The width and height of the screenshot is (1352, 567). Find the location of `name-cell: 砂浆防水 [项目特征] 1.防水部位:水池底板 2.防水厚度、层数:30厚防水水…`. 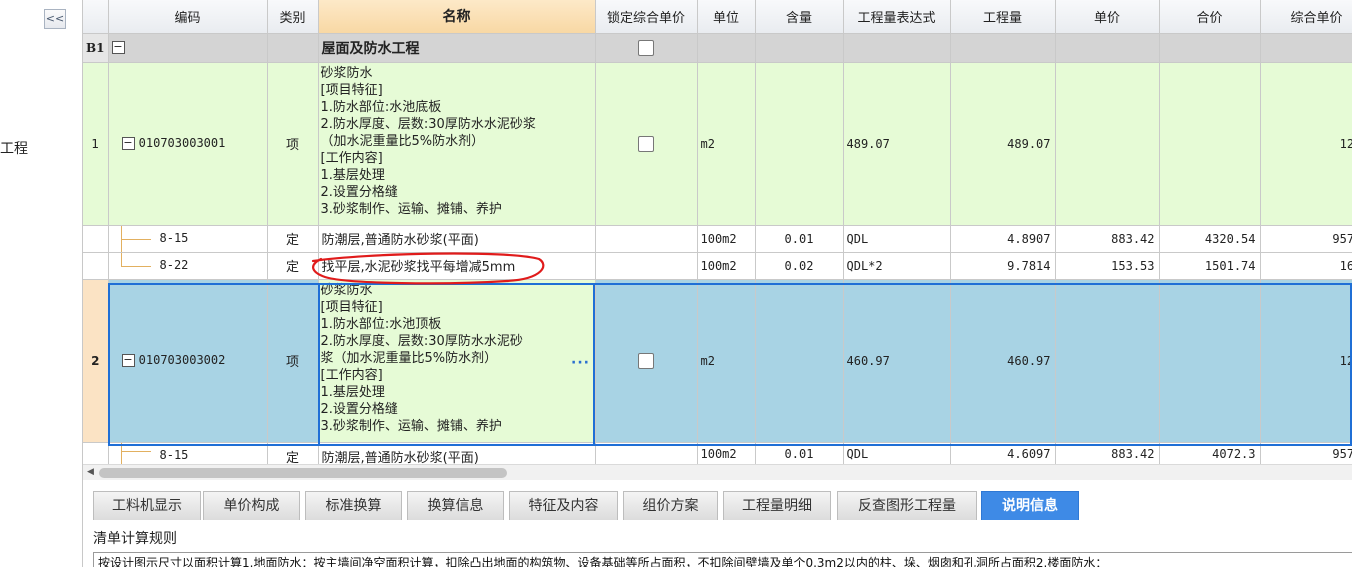

name-cell: 砂浆防水 [项目特征] 1.防水部位:水池底板 2.防水厚度、层数:30厚防水水… is located at coordinates (457, 144).